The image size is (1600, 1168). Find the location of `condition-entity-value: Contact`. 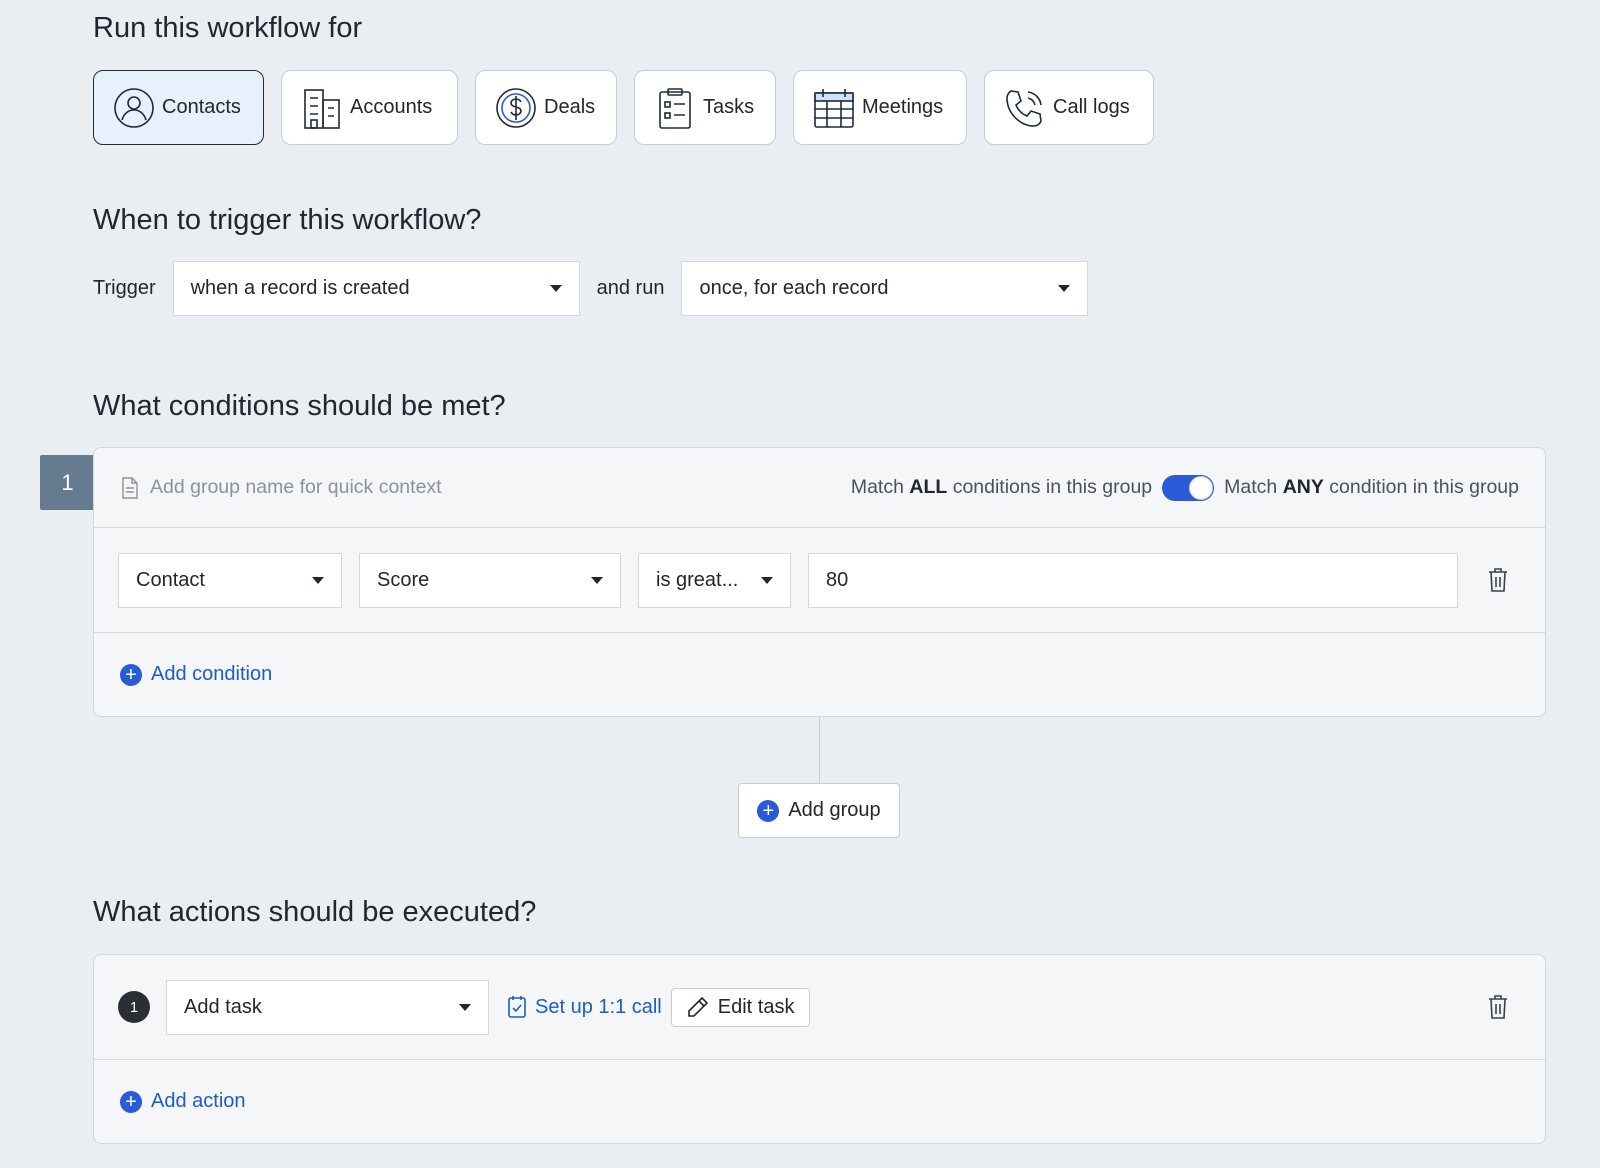

condition-entity-value: Contact is located at coordinates (170, 579).